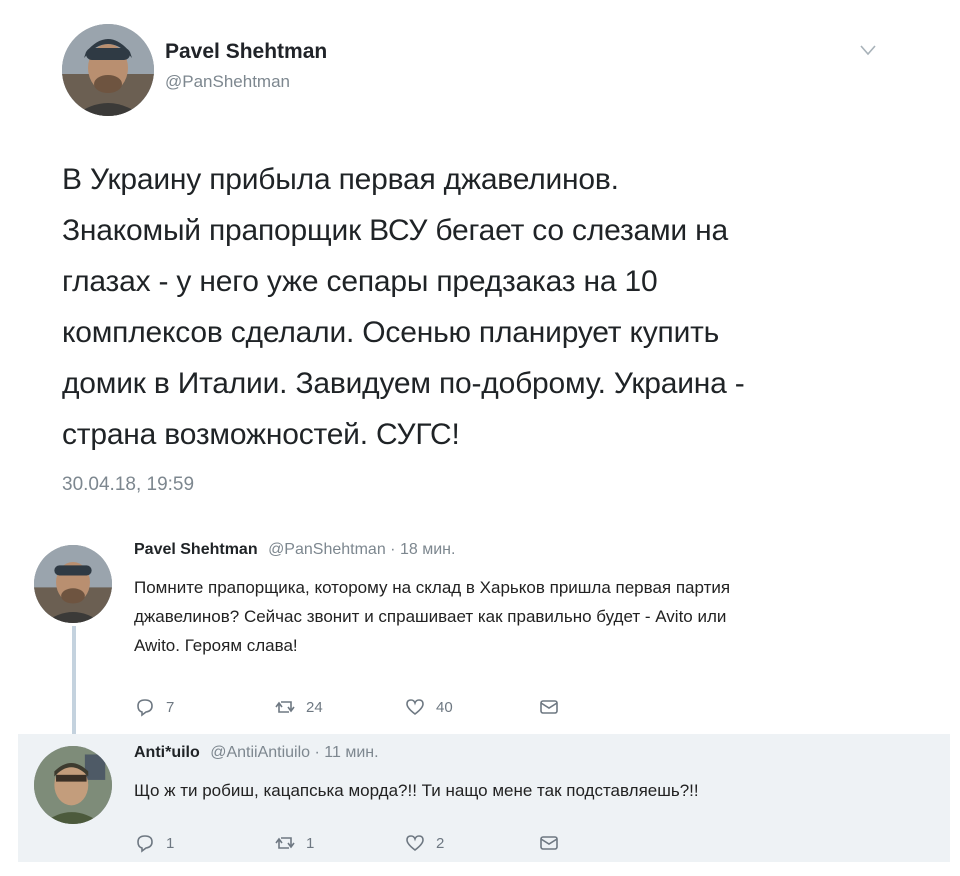 This screenshot has width=960, height=876. Describe the element at coordinates (428, 707) in the screenshot. I see `like-action: 40` at that location.